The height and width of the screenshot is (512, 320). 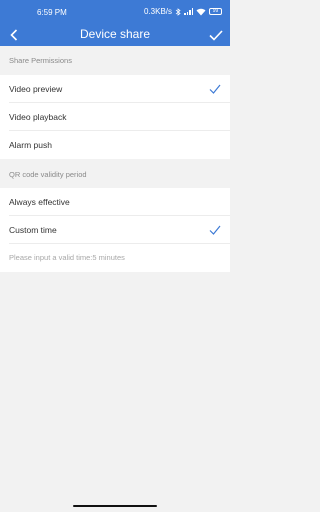 I want to click on section-header-qr-validity: QR code validity period, so click(x=115, y=174).